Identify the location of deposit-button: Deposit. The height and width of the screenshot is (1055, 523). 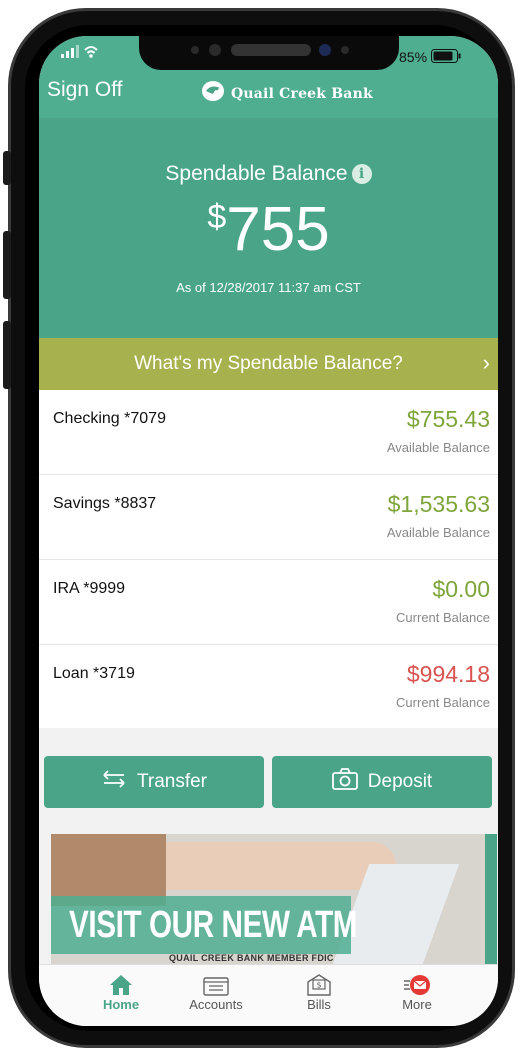
(382, 782).